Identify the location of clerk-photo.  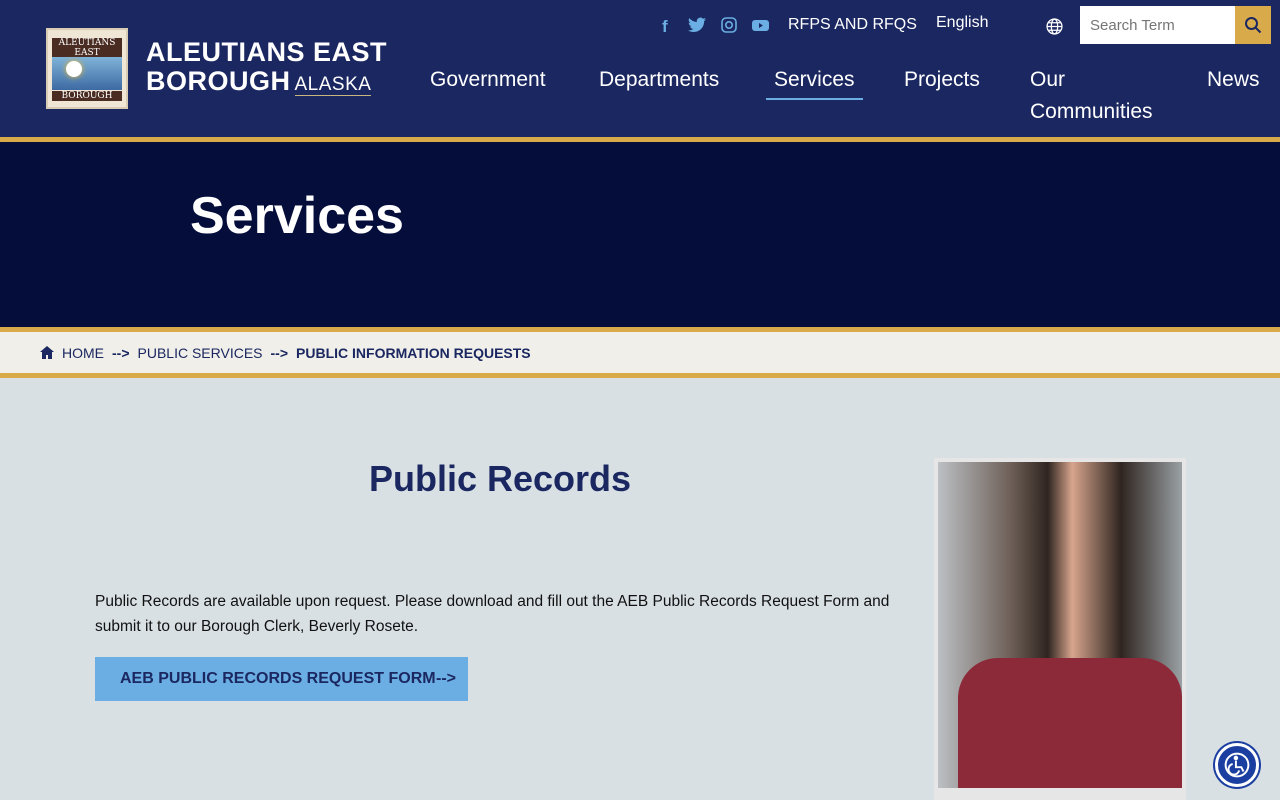
(1060, 629).